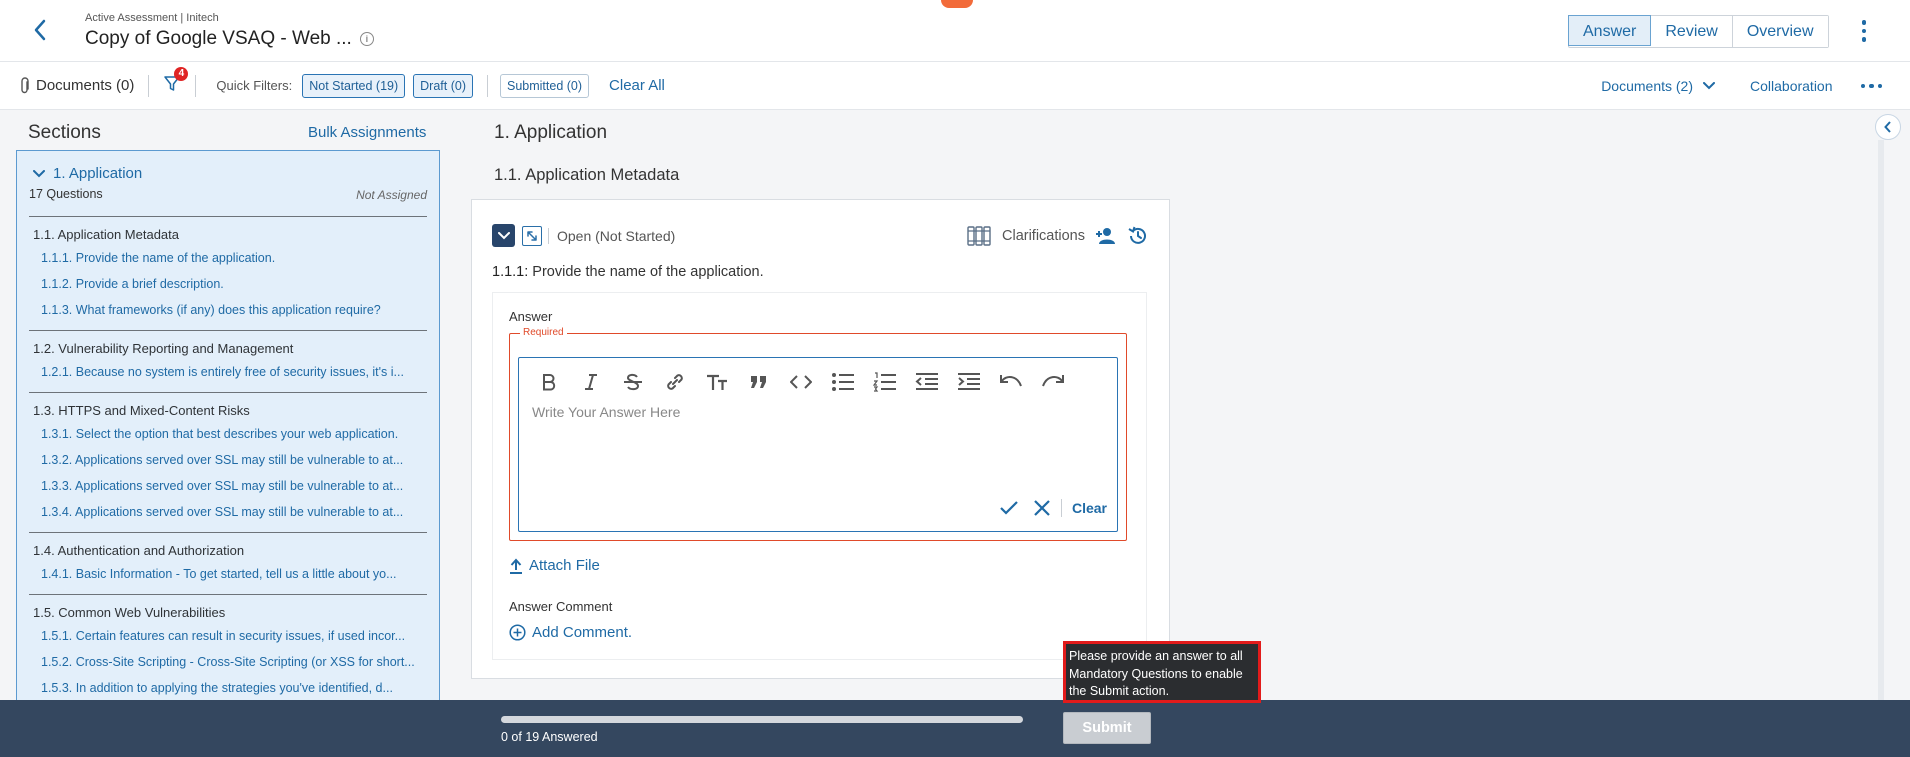  Describe the element at coordinates (152, 18) in the screenshot. I see `breadcrumb: Active Assessment | Initech` at that location.